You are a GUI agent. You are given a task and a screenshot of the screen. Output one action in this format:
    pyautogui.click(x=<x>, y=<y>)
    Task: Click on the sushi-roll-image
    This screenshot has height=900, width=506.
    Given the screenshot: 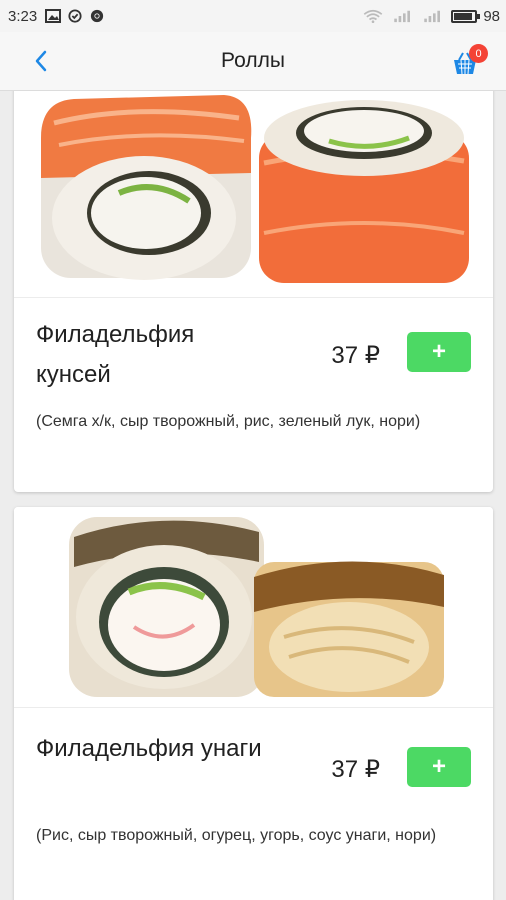 What is the action you would take?
    pyautogui.click(x=256, y=607)
    